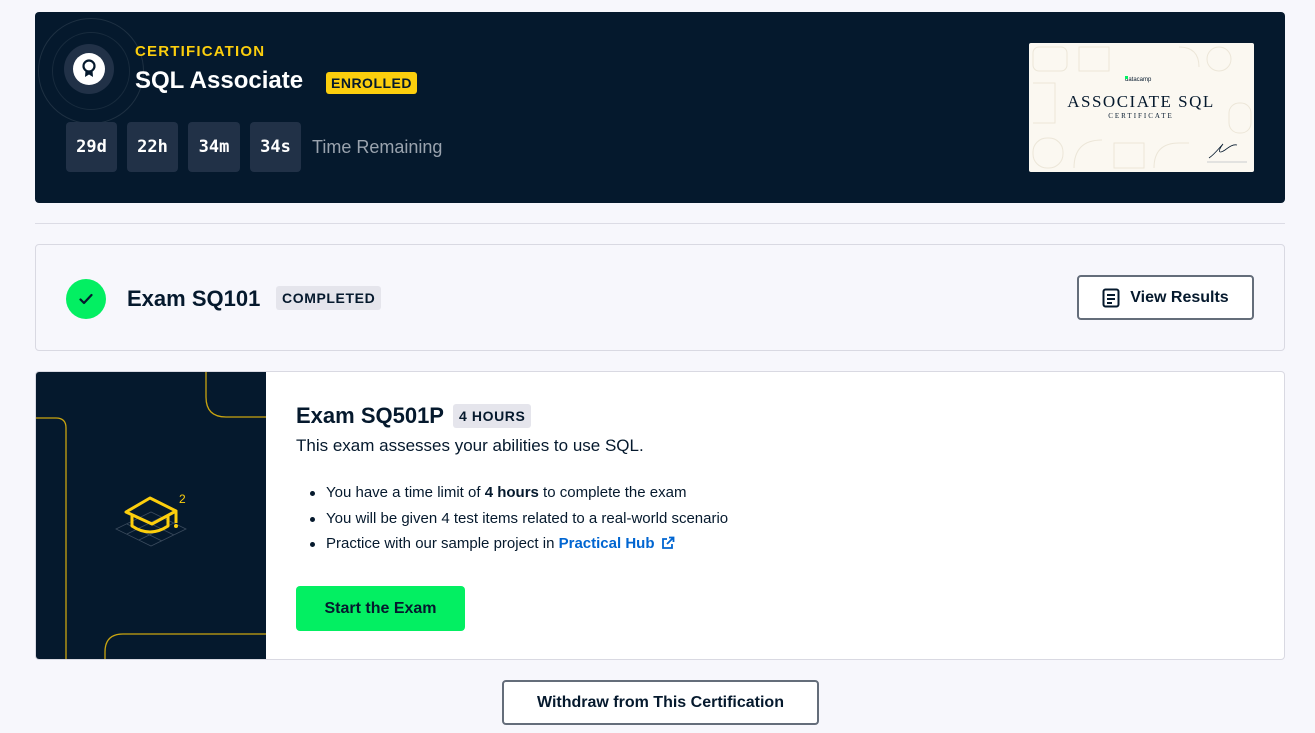 The width and height of the screenshot is (1315, 733). I want to click on award-ribbon-icon, so click(89, 68).